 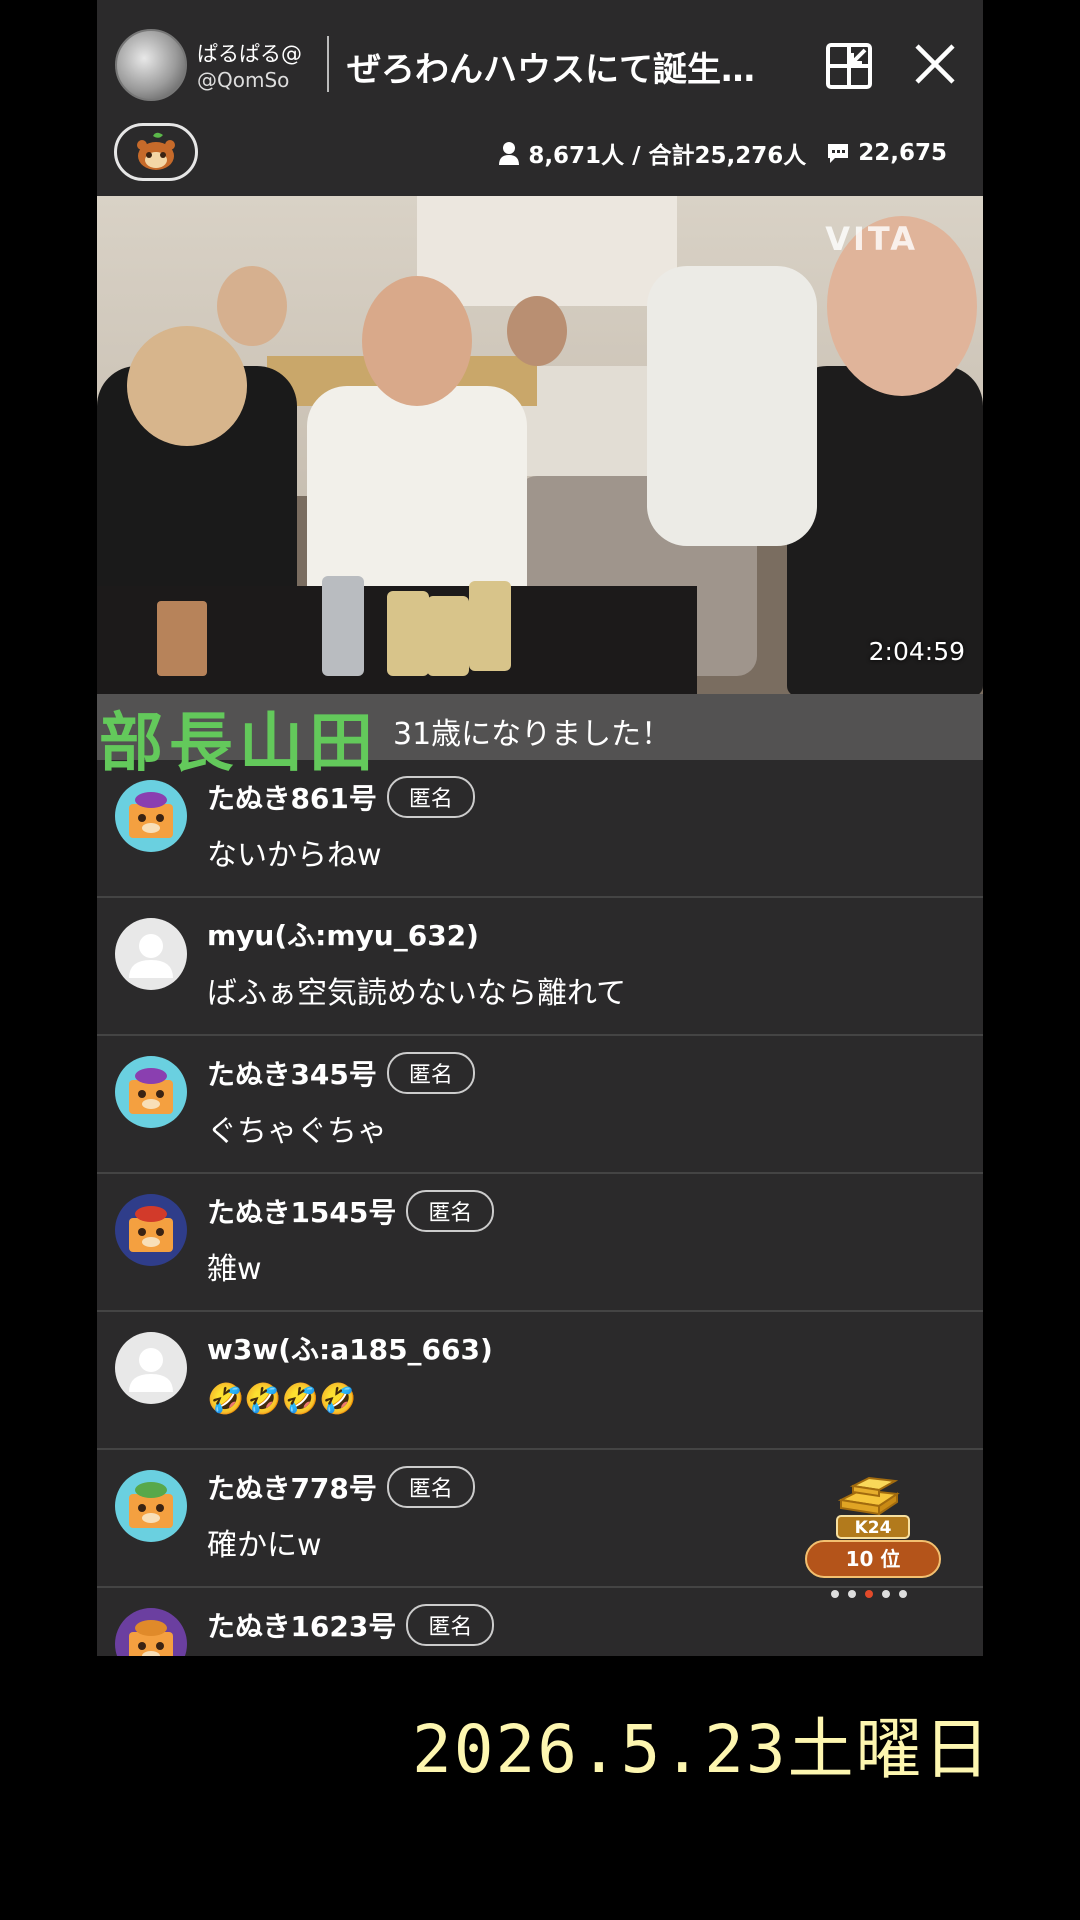 What do you see at coordinates (532, 734) in the screenshot?
I see `caption-text: 31歳になりました！` at bounding box center [532, 734].